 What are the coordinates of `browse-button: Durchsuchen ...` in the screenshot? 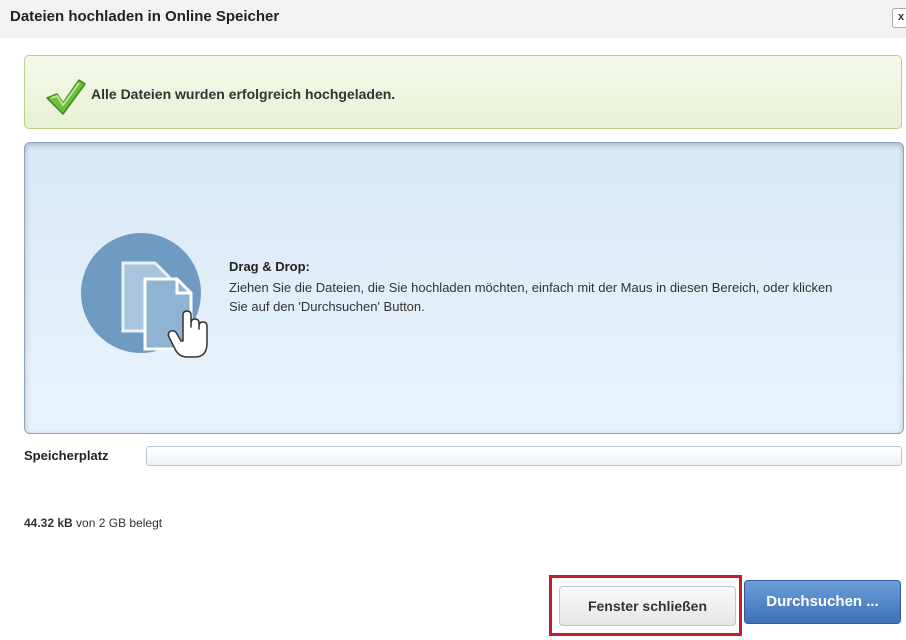 It's located at (822, 602).